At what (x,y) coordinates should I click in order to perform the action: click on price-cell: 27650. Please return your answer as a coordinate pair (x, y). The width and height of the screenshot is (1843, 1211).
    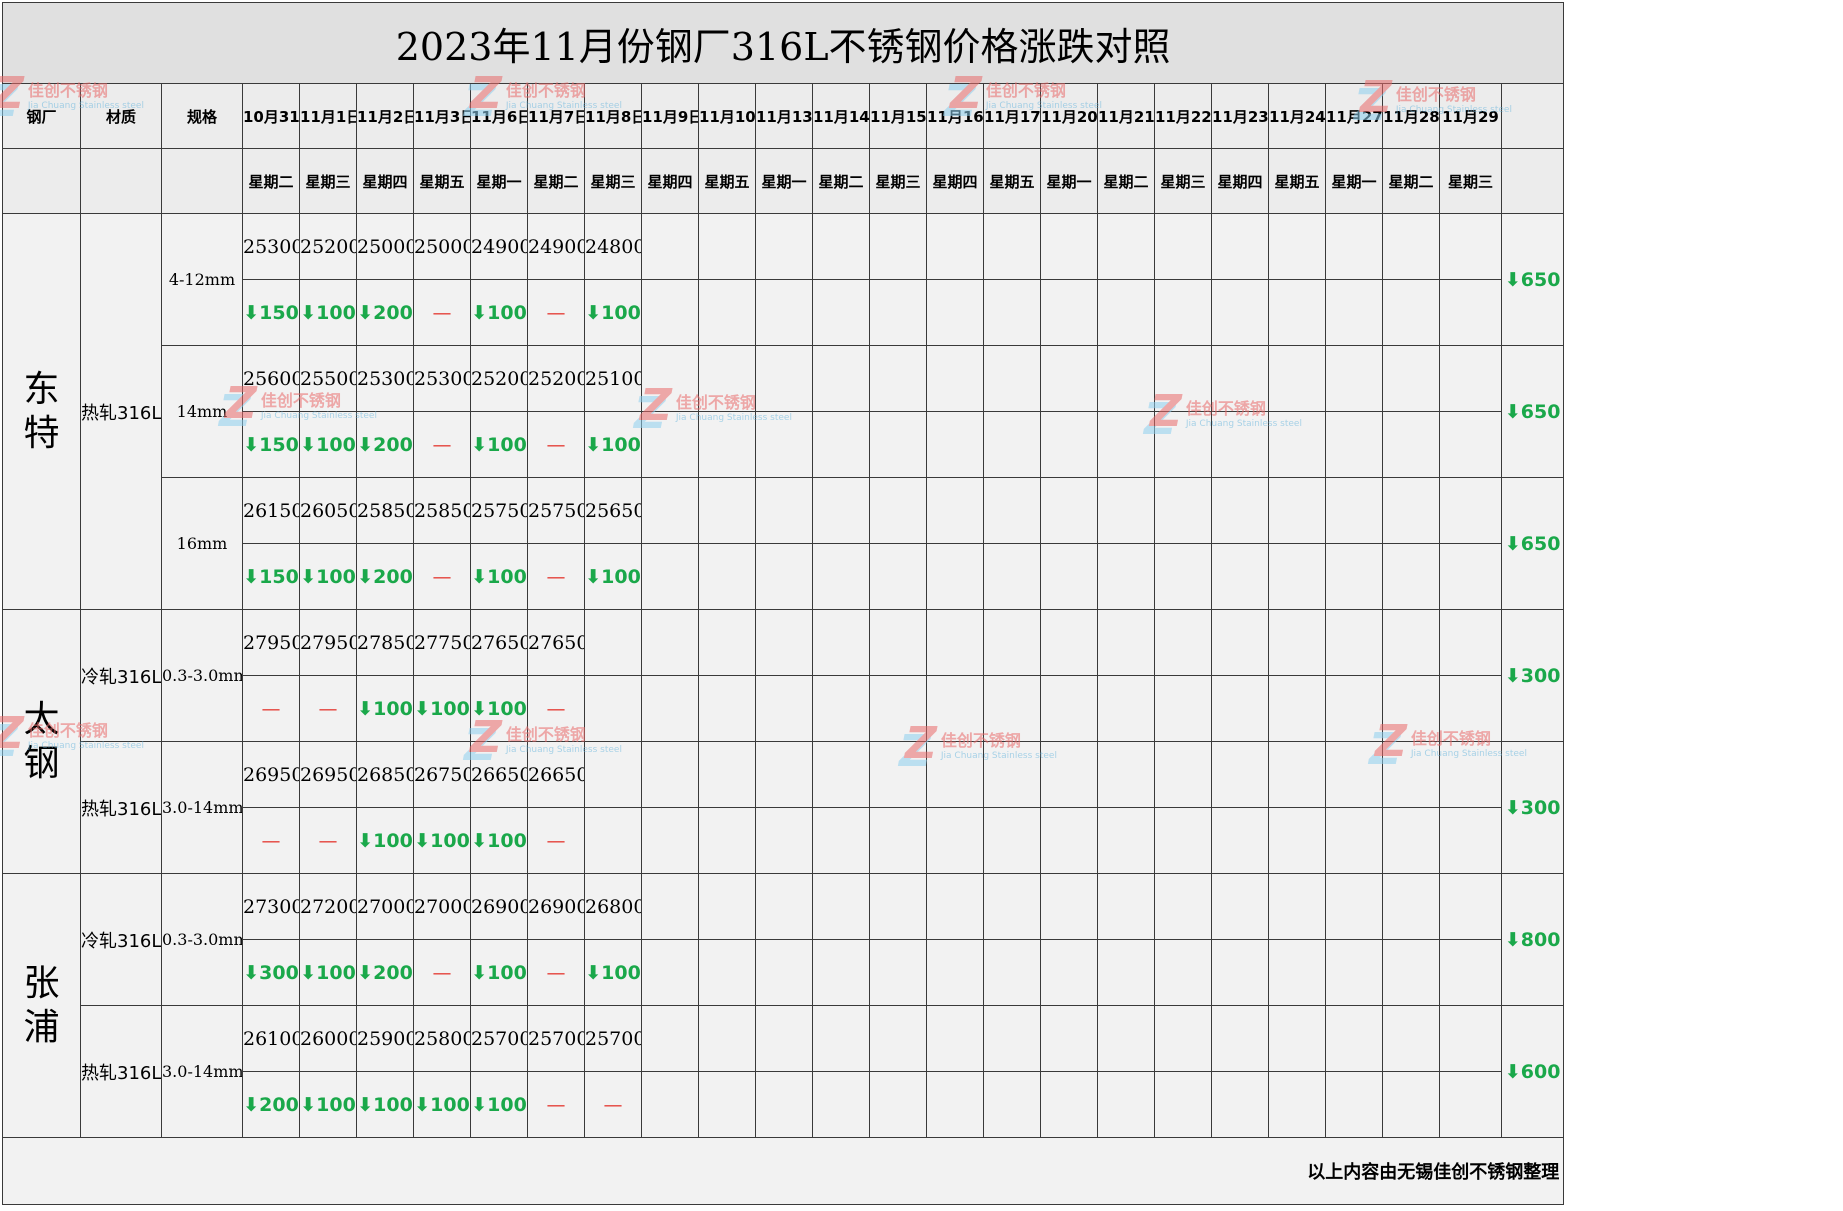
    Looking at the image, I should click on (499, 642).